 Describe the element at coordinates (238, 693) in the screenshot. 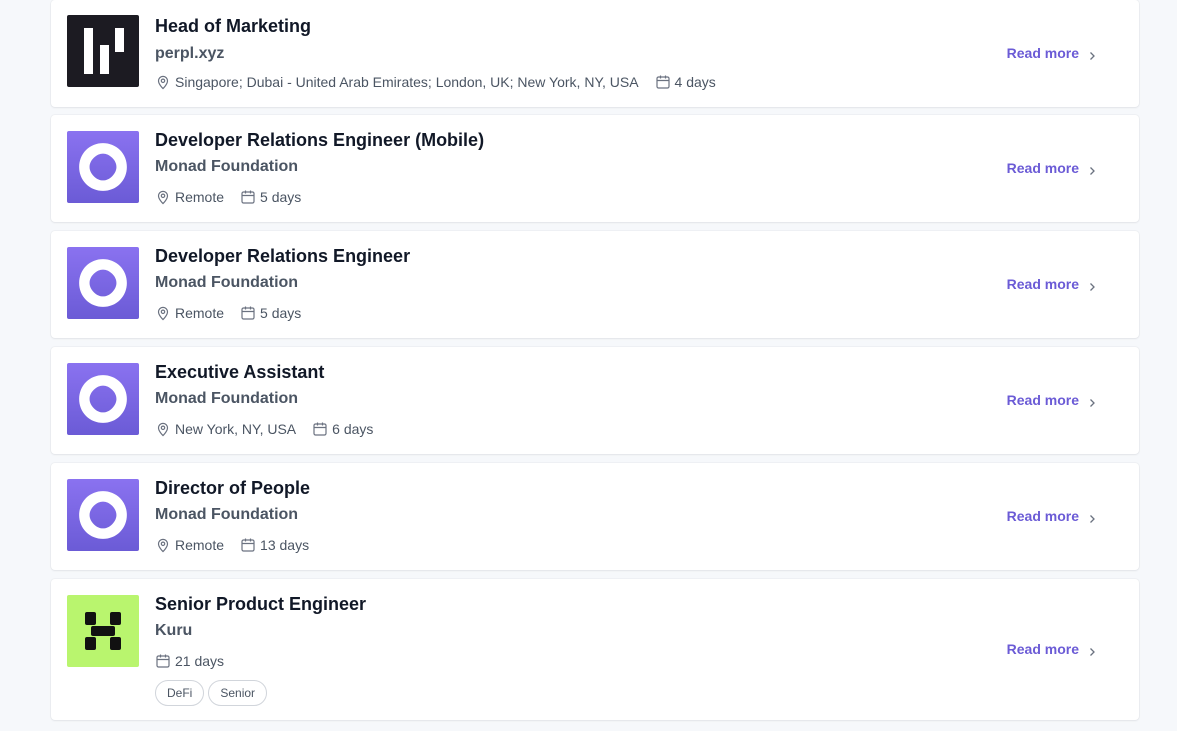

I see `tag: Senior` at that location.